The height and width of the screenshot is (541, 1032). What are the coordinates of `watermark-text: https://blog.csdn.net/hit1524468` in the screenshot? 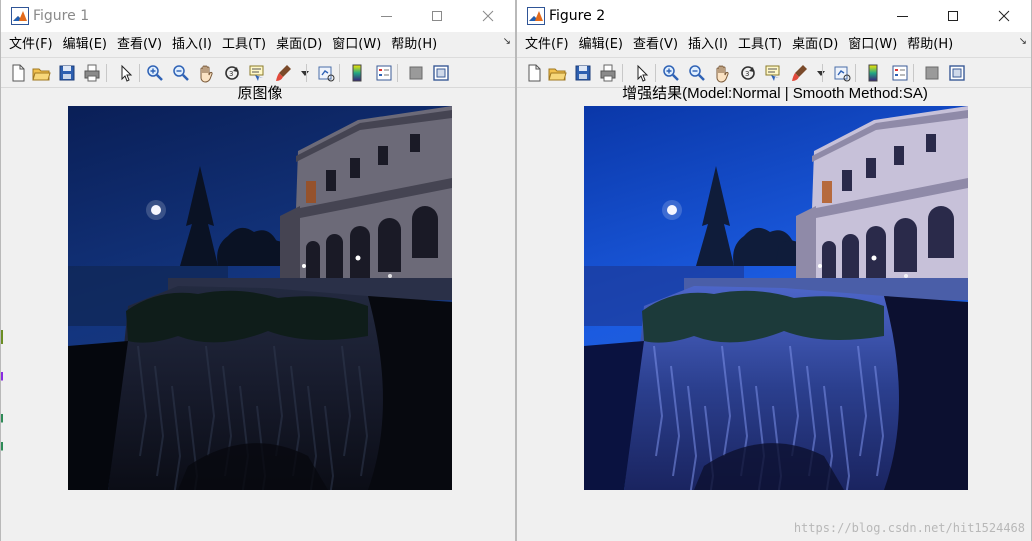 It's located at (909, 528).